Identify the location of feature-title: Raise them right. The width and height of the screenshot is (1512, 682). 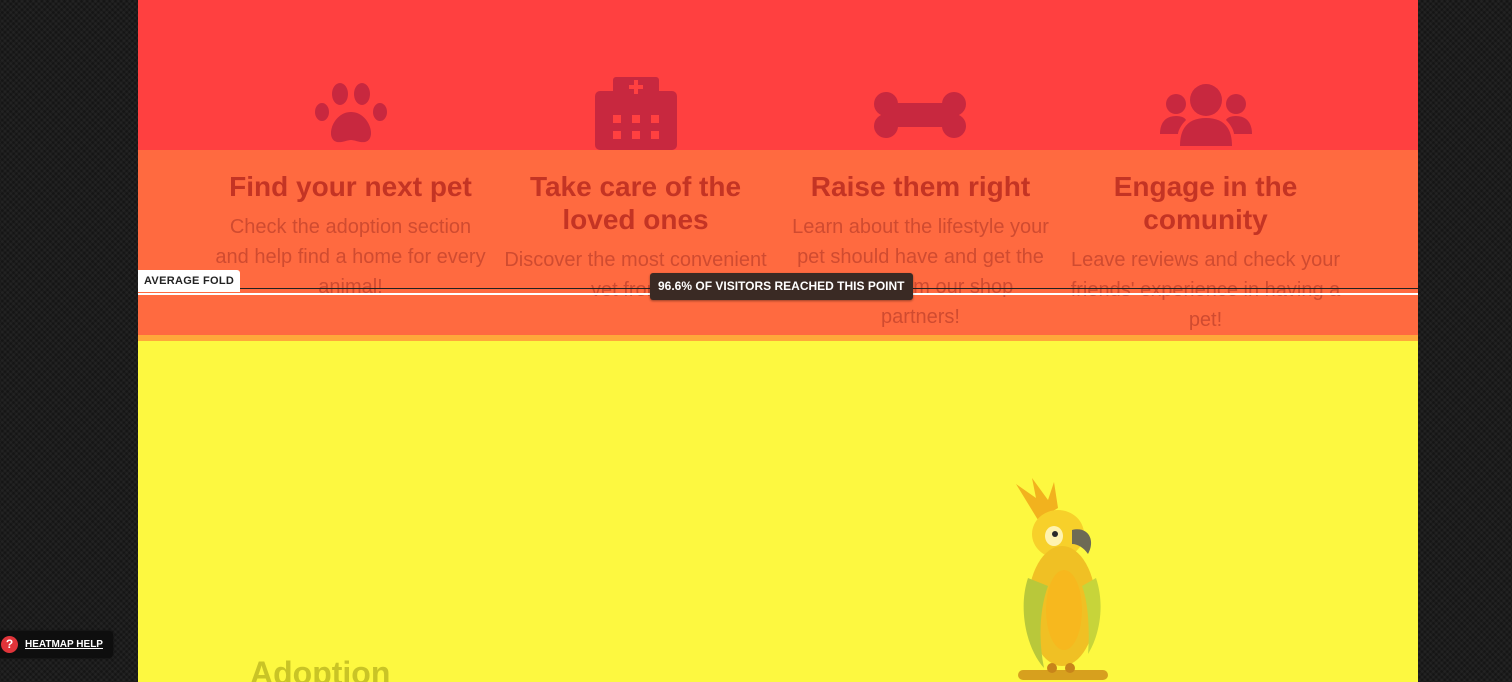
(920, 186).